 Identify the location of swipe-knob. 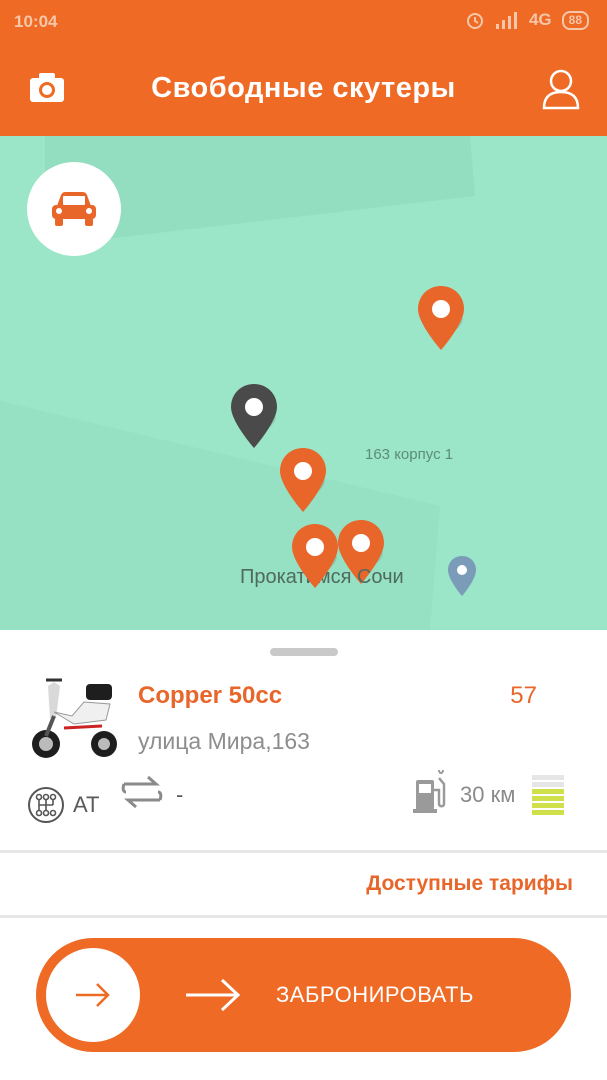
(93, 995).